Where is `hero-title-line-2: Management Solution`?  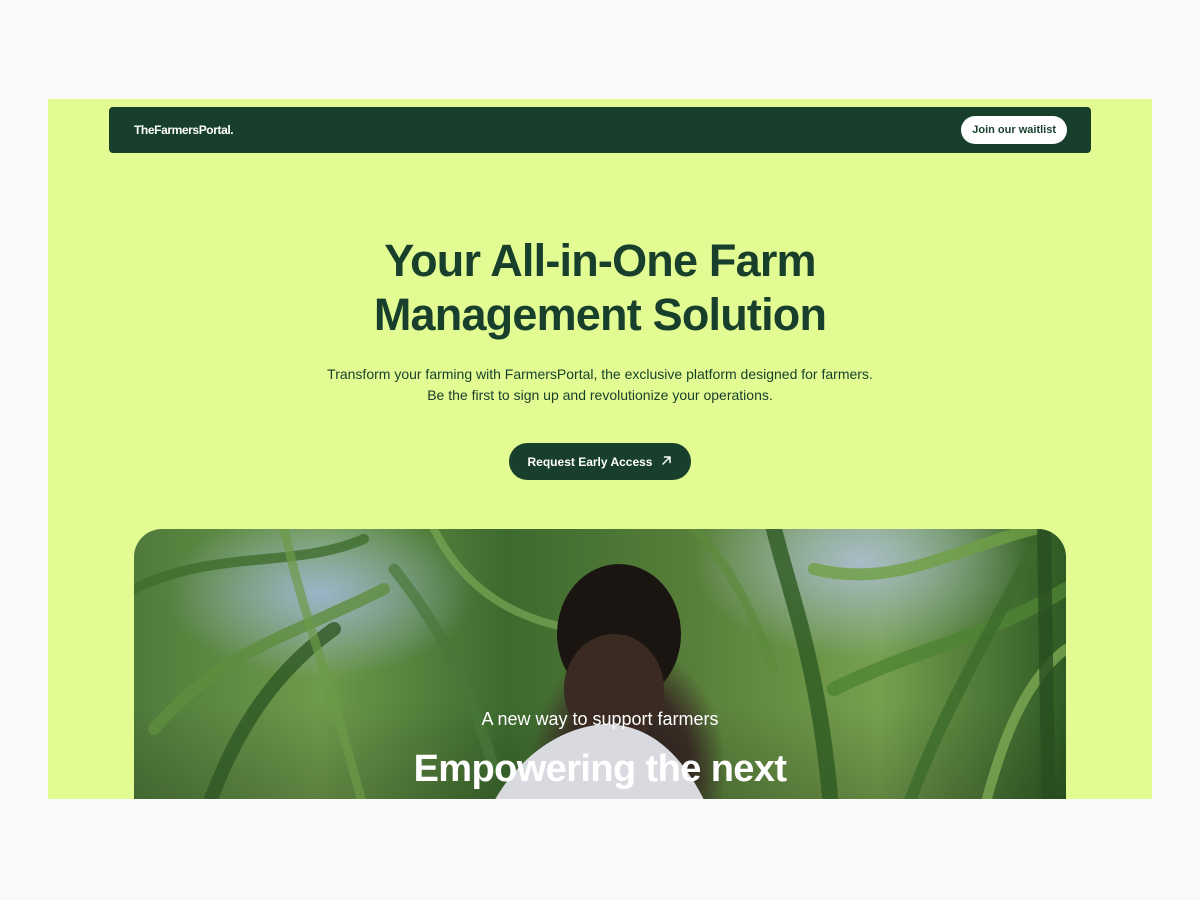 hero-title-line-2: Management Solution is located at coordinates (600, 314).